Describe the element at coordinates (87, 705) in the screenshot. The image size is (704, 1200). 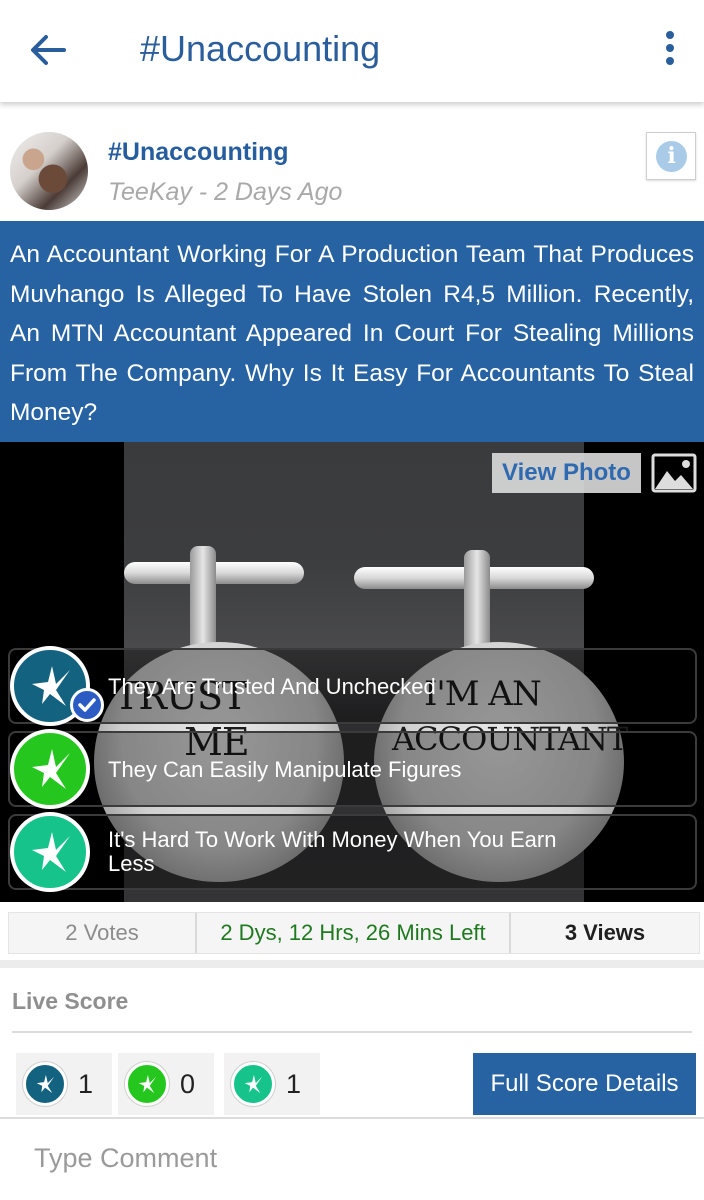
I see `selected-check-icon` at that location.